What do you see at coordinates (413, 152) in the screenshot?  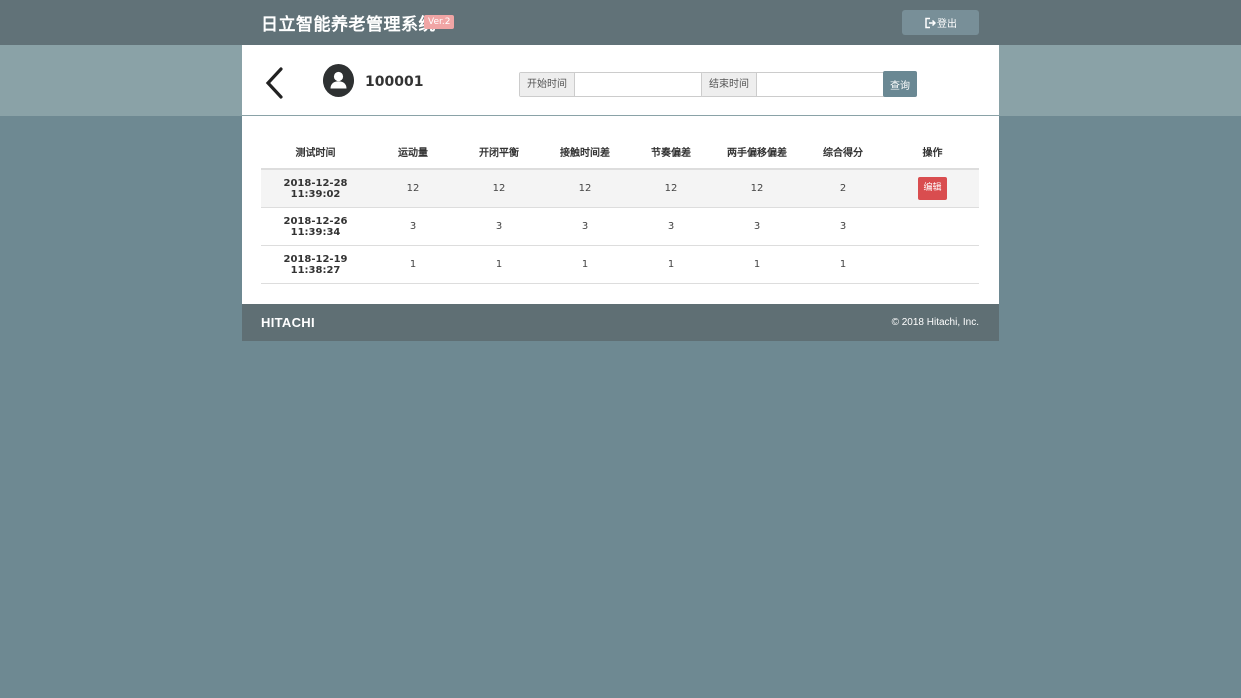 I see `column-header-exercise: 运动量` at bounding box center [413, 152].